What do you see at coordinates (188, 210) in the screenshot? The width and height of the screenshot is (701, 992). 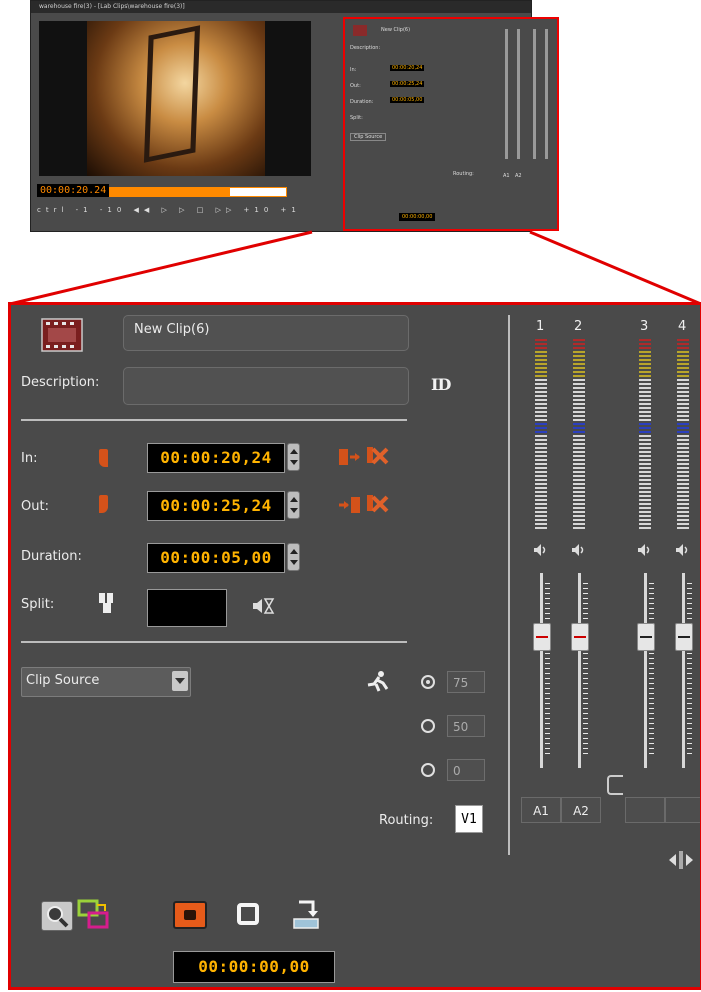 I see `transport-buttons: -1 -10 ◀◀ ▷ ▷ □ ▷▷ +10 +1` at bounding box center [188, 210].